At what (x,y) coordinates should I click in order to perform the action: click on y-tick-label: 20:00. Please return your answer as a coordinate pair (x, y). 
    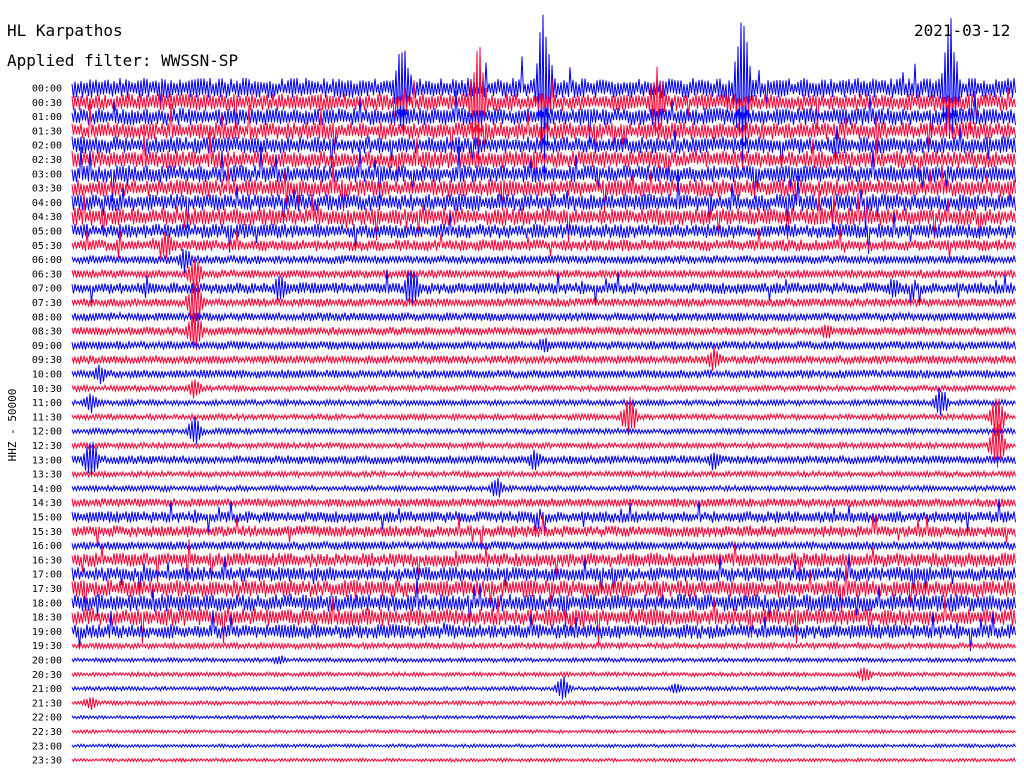
    Looking at the image, I should click on (47, 661).